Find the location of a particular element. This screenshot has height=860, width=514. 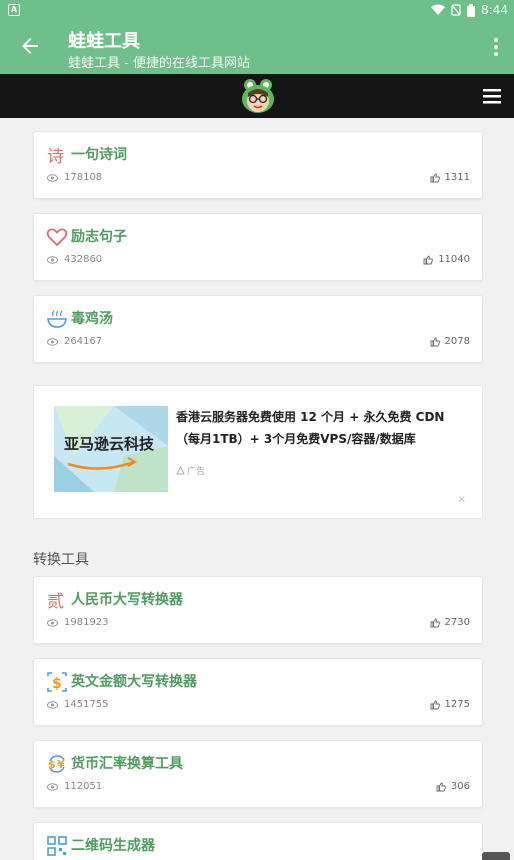

card-title: 一句诗词 is located at coordinates (99, 155).